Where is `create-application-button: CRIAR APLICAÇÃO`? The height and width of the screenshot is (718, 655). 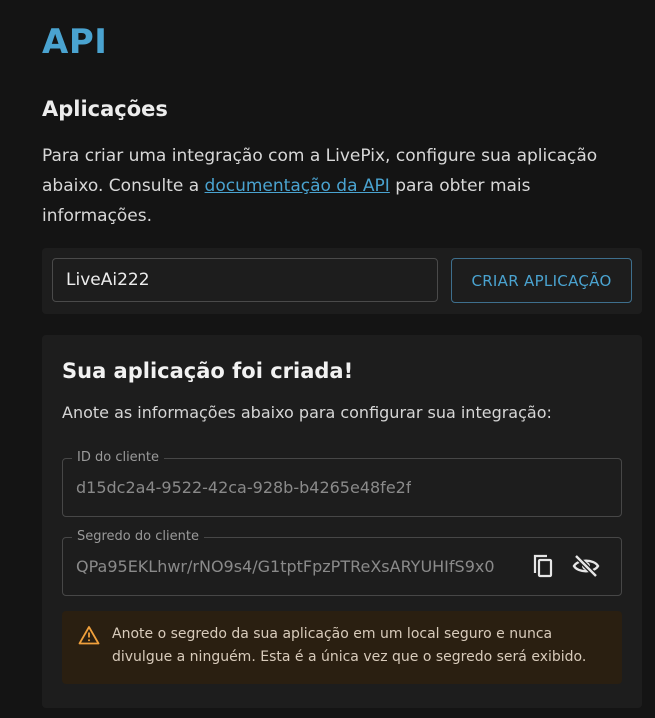 create-application-button: CRIAR APLICAÇÃO is located at coordinates (541, 280).